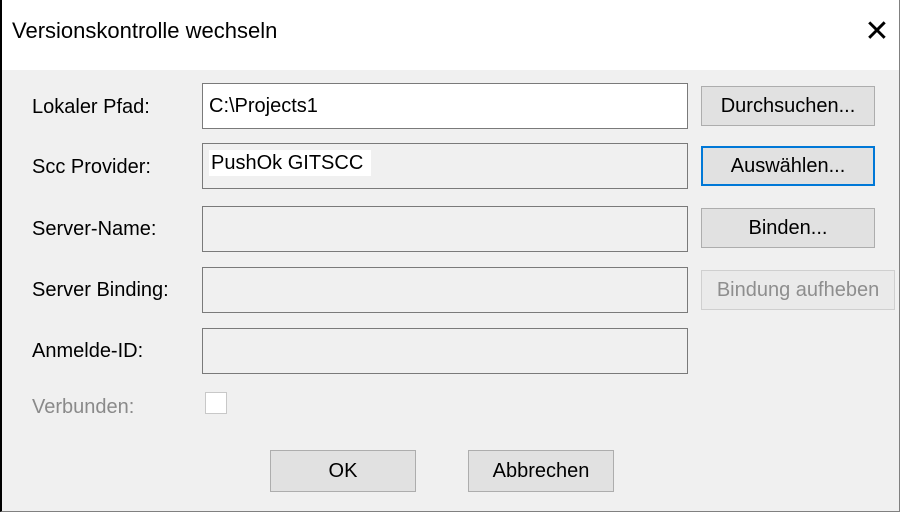 This screenshot has height=514, width=902. What do you see at coordinates (450, 35) in the screenshot?
I see `title-bar: Versionskontrolle wechseln ✕` at bounding box center [450, 35].